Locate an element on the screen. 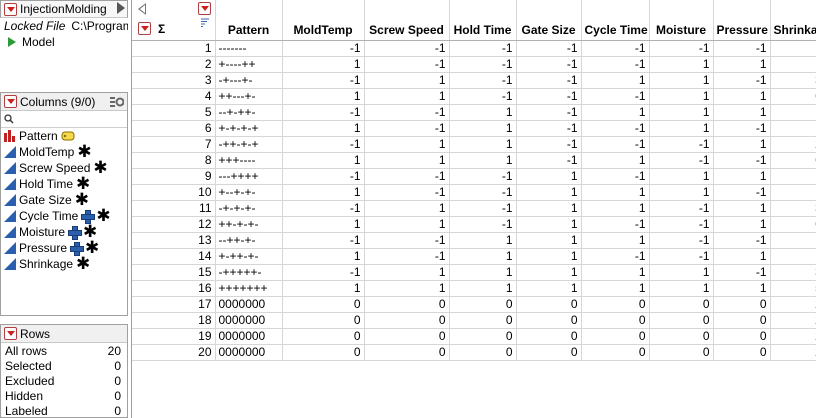 This screenshot has width=816, height=418. table-panel-header: InjectionMolding is located at coordinates (64, 9).